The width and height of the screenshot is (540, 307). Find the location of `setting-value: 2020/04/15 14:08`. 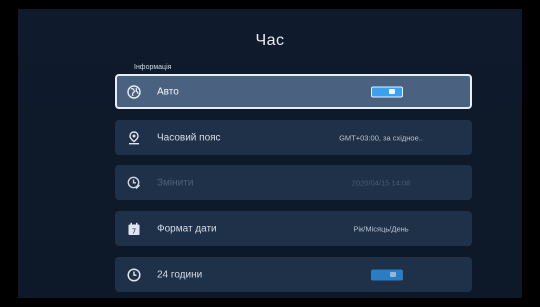

setting-value: 2020/04/15 14:08 is located at coordinates (381, 182).